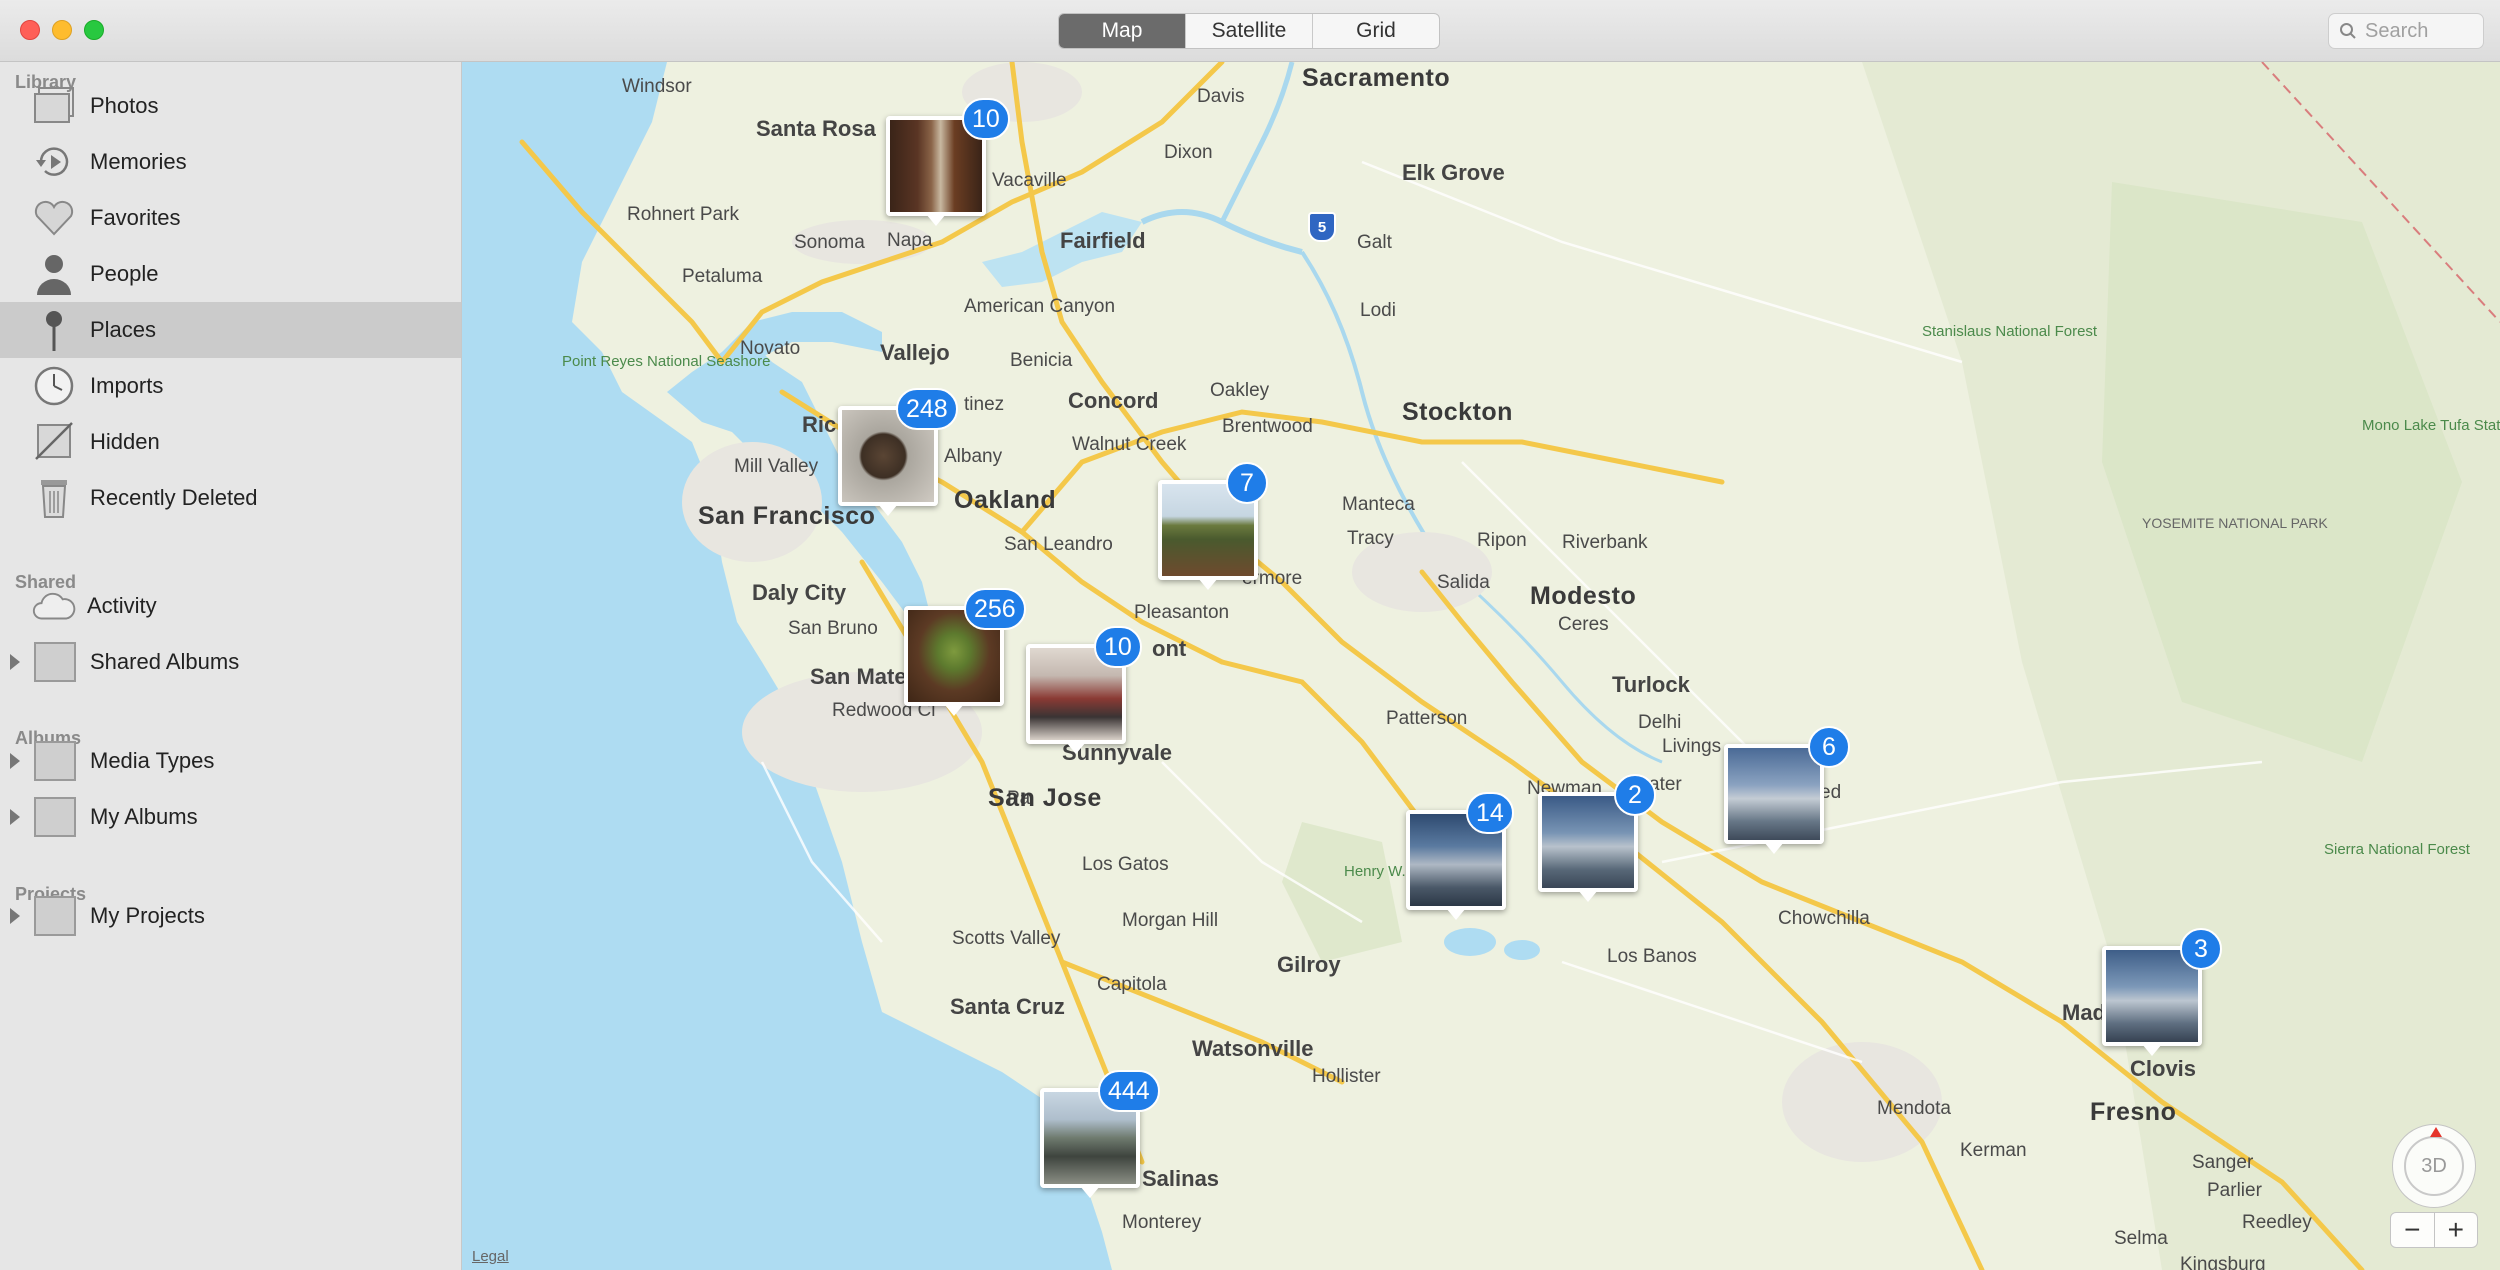 Image resolution: width=2500 pixels, height=1270 pixels. Describe the element at coordinates (829, 243) in the screenshot. I see `city-label: Sonoma` at that location.